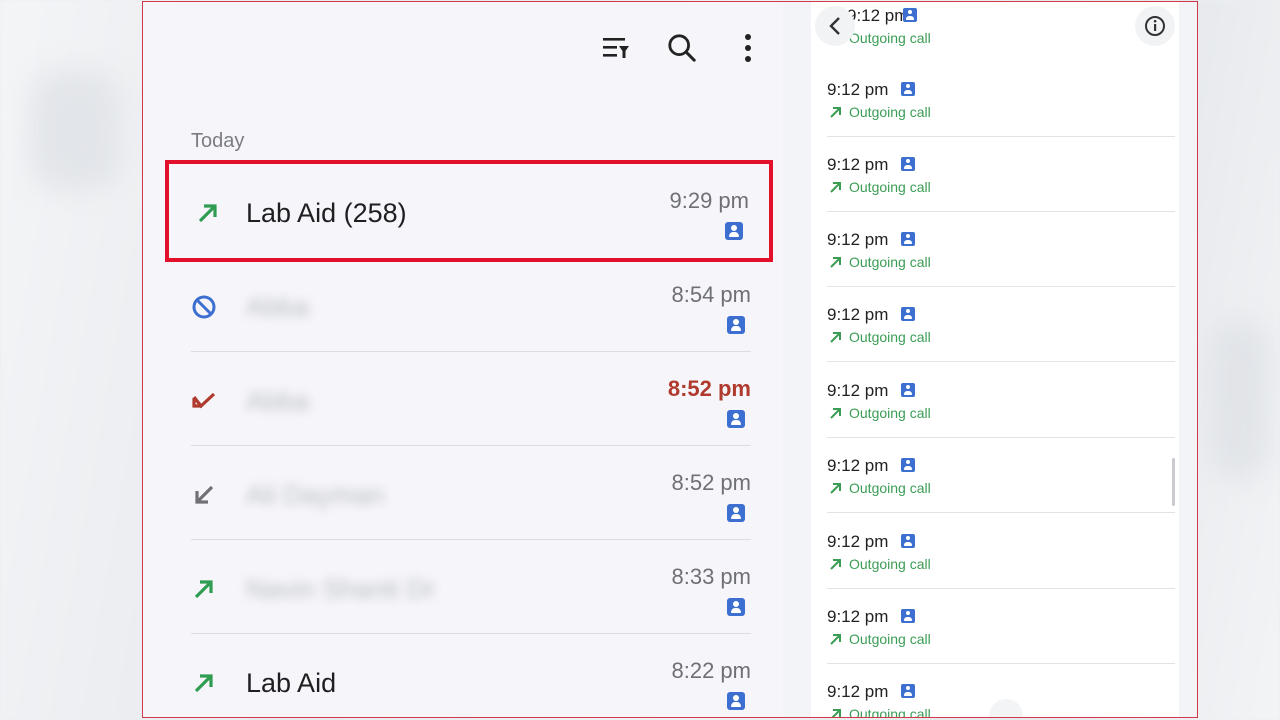 This screenshot has height=720, width=1280. What do you see at coordinates (471, 587) in the screenshot?
I see `call-row: Navin Shanti Dr 8:33 pm` at bounding box center [471, 587].